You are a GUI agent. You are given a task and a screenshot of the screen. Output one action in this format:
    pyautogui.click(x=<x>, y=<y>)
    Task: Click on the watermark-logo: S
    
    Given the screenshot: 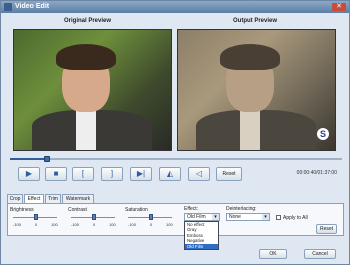 What is the action you would take?
    pyautogui.click(x=323, y=134)
    